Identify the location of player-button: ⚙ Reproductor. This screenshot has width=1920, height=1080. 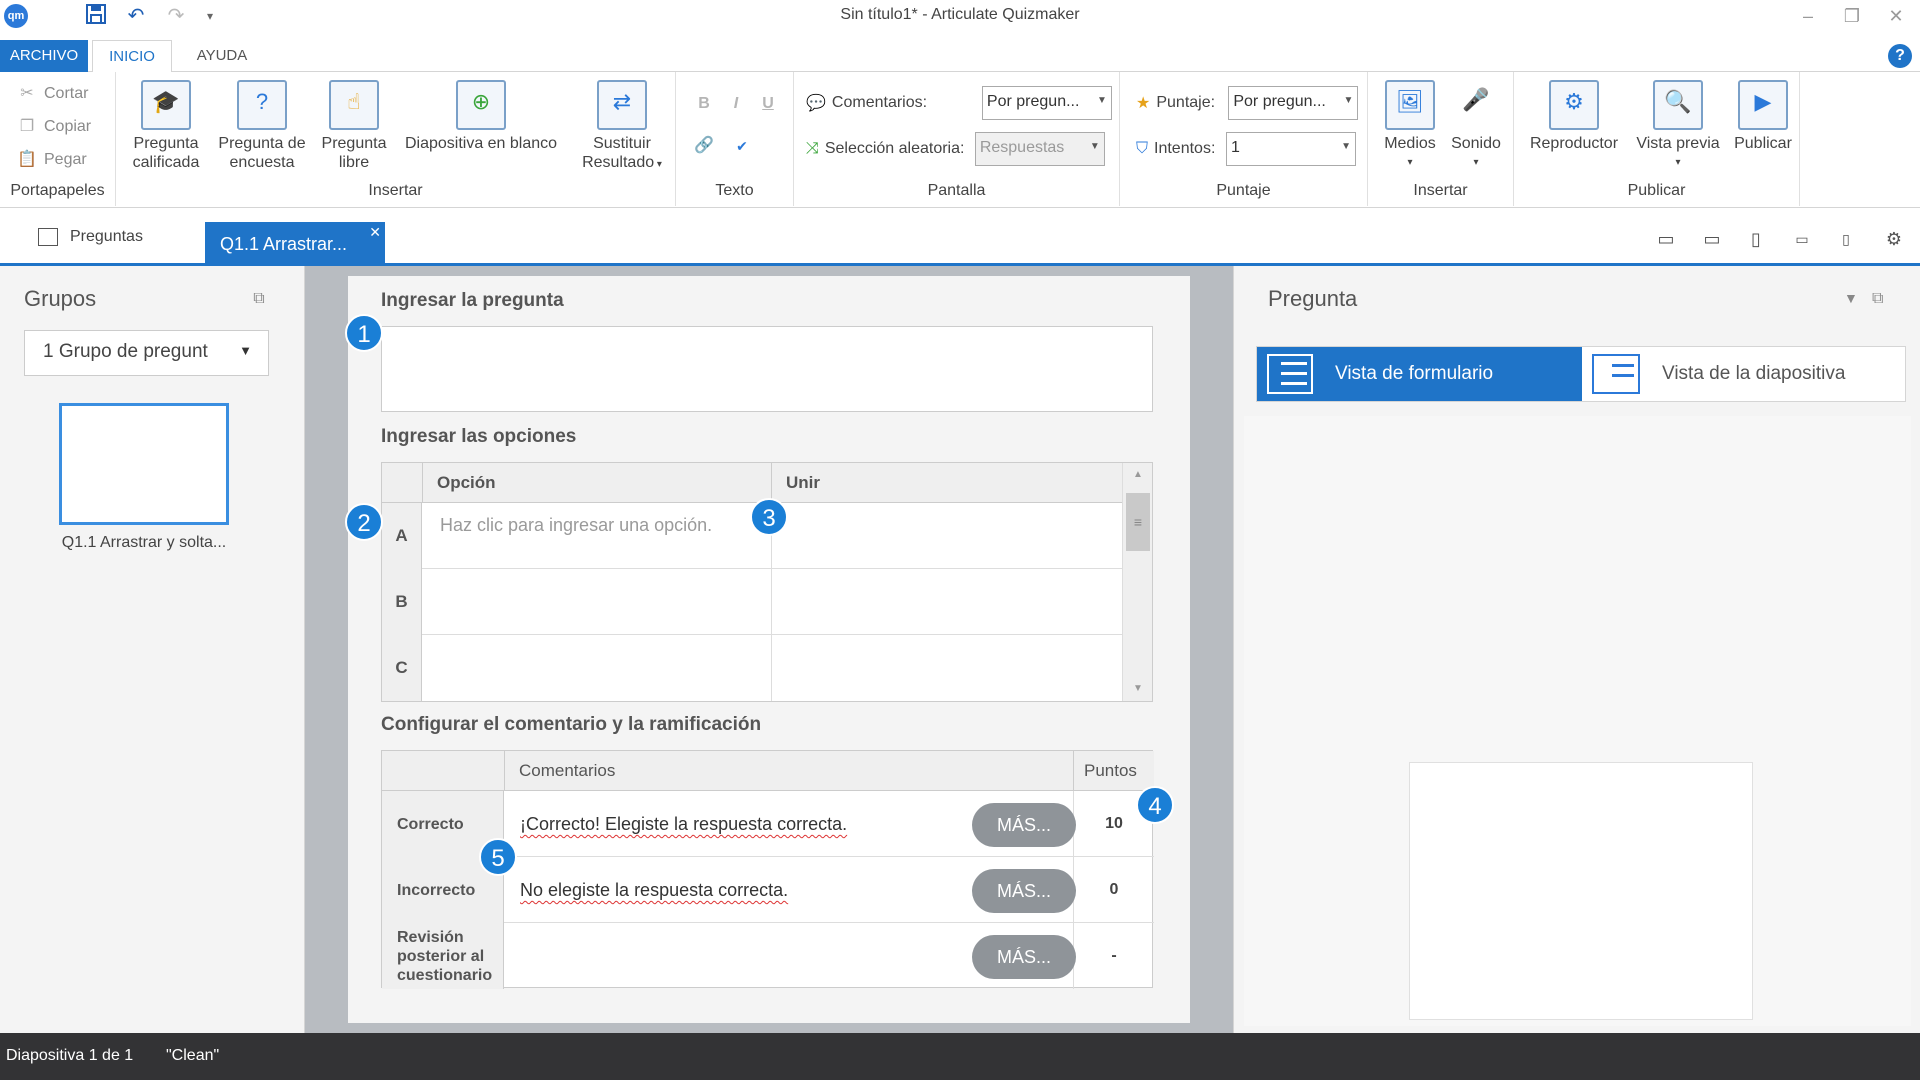
(1574, 116).